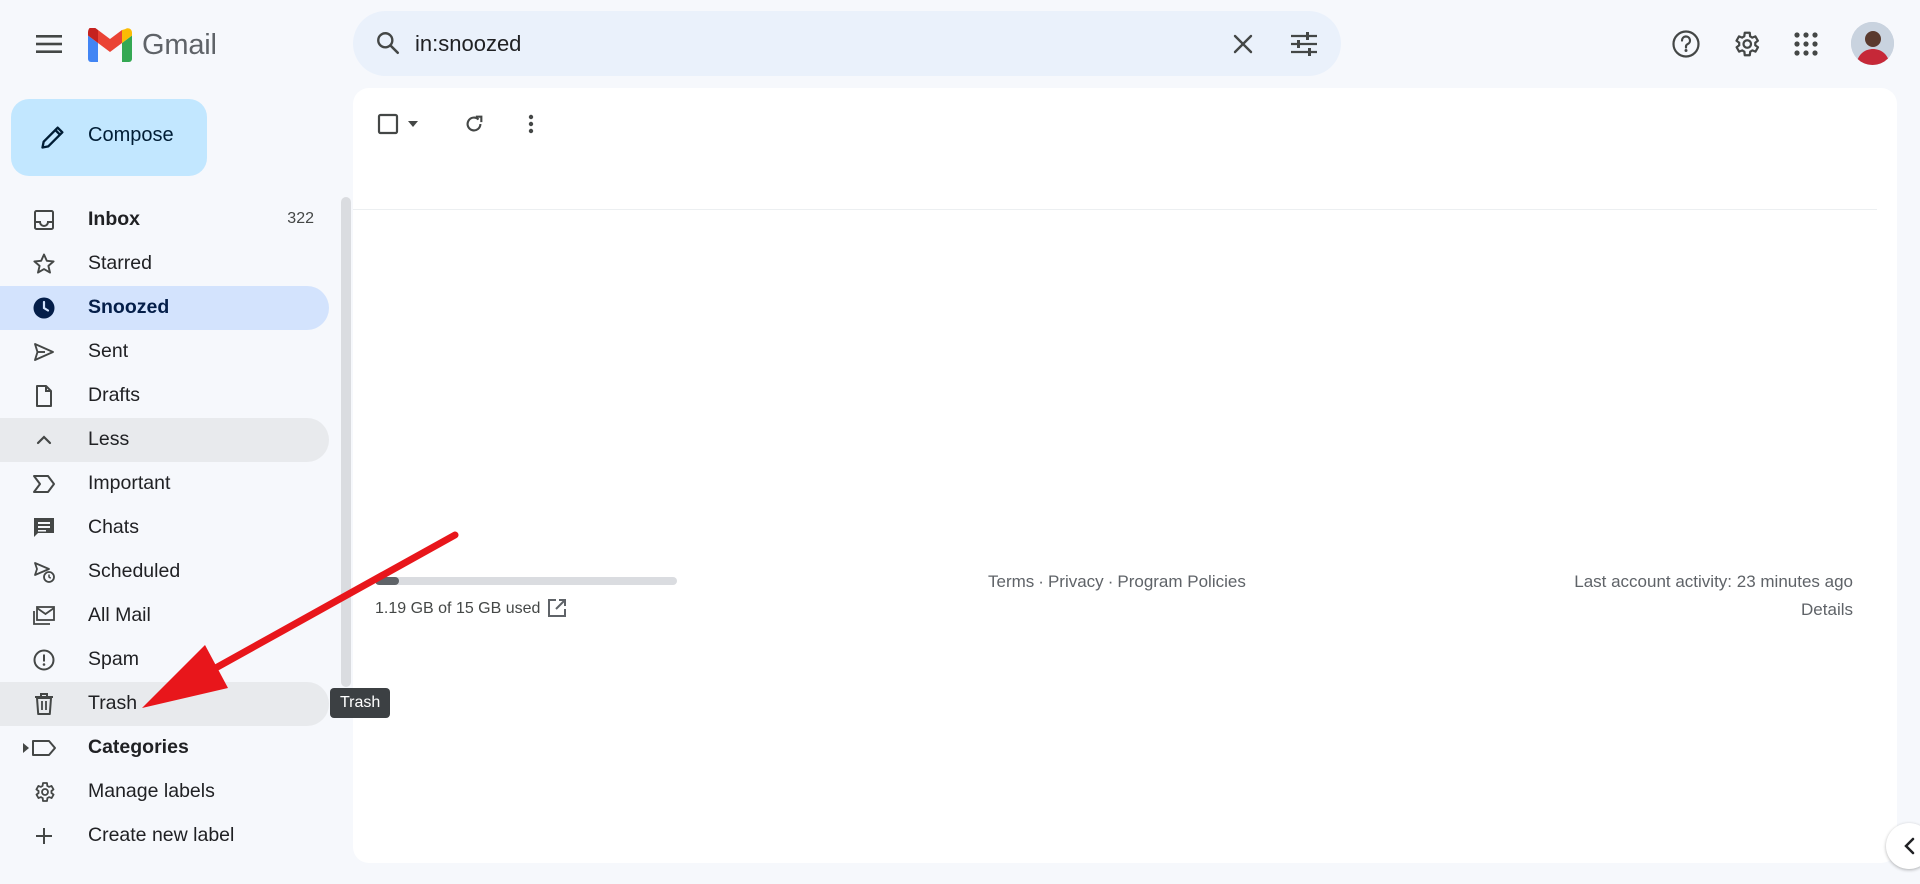 The image size is (1920, 884). I want to click on sidebar-item-drafts: Drafts, so click(164, 396).